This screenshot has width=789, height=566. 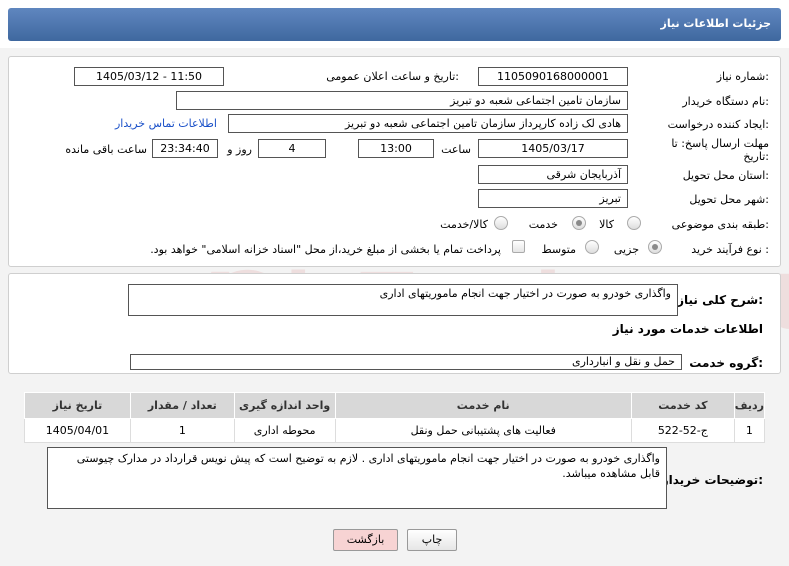 What do you see at coordinates (749, 430) in the screenshot?
I see `cell-row: 1` at bounding box center [749, 430].